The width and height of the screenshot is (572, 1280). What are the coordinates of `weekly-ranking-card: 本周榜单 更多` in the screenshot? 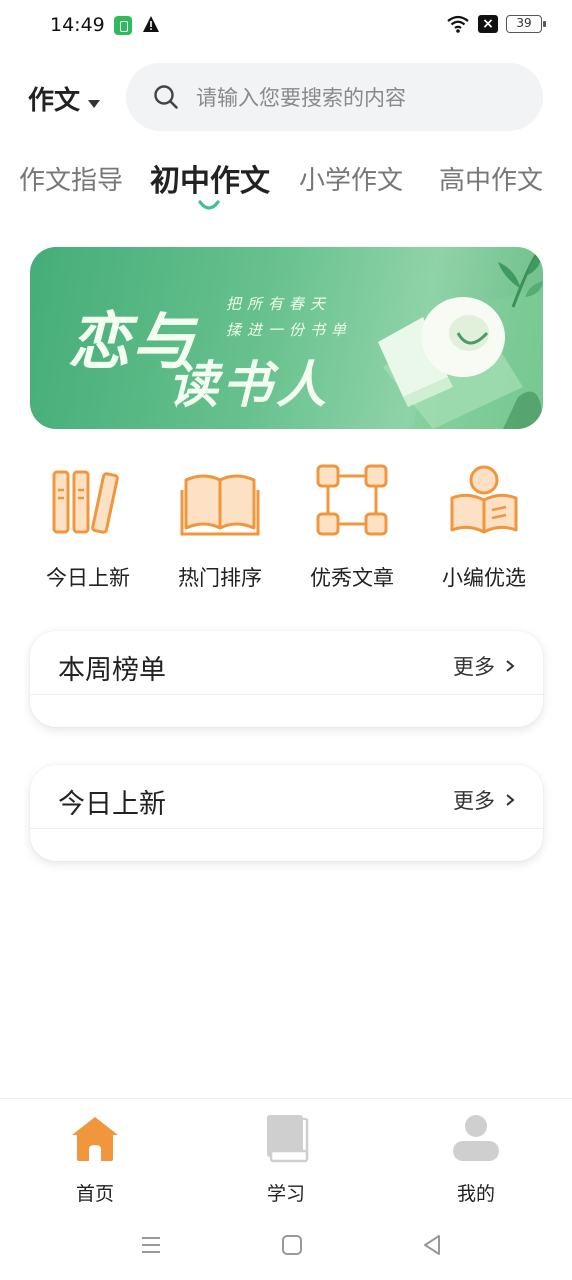 It's located at (286, 679).